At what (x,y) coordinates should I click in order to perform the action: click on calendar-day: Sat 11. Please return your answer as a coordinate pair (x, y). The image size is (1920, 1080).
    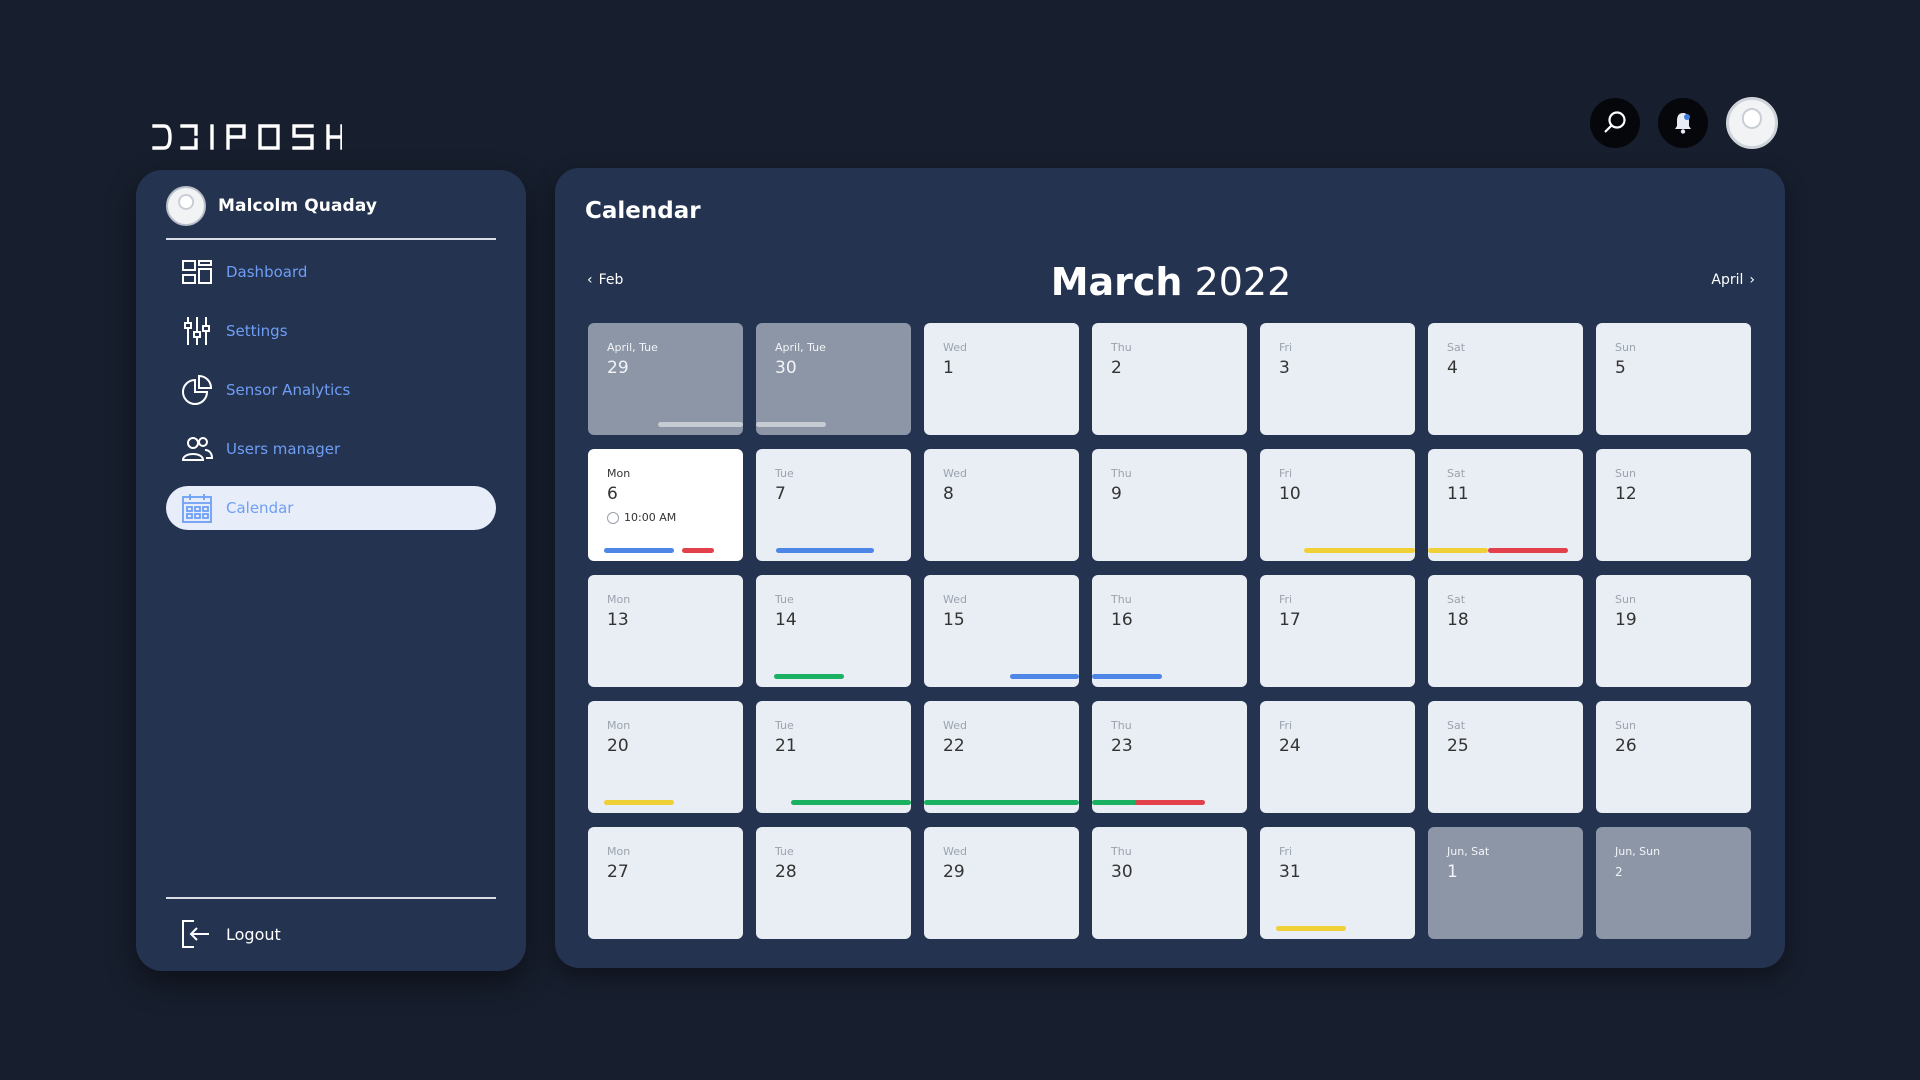
    Looking at the image, I should click on (1505, 505).